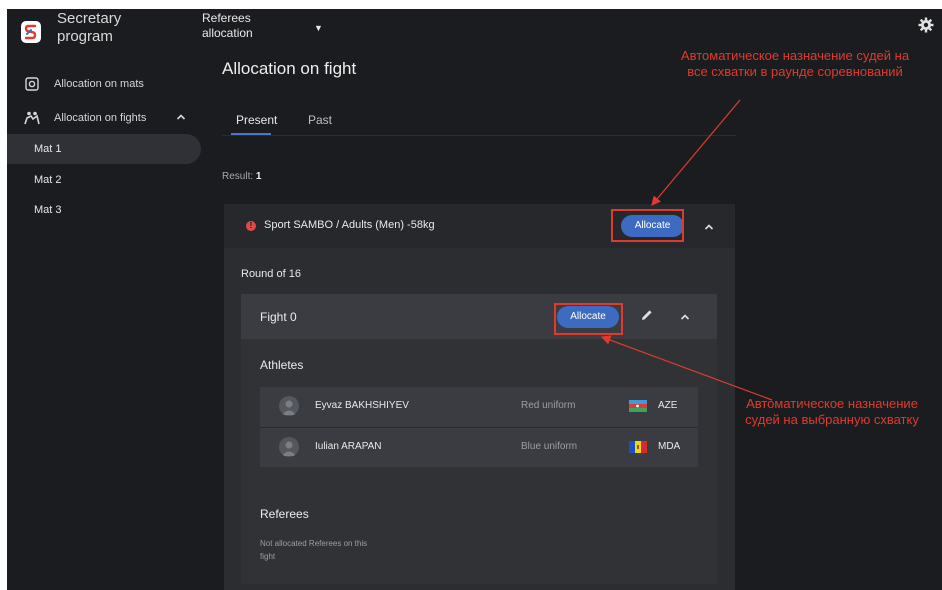 This screenshot has height=590, width=942. Describe the element at coordinates (686, 368) in the screenshot. I see `arrow-to-fight-allocate` at that location.